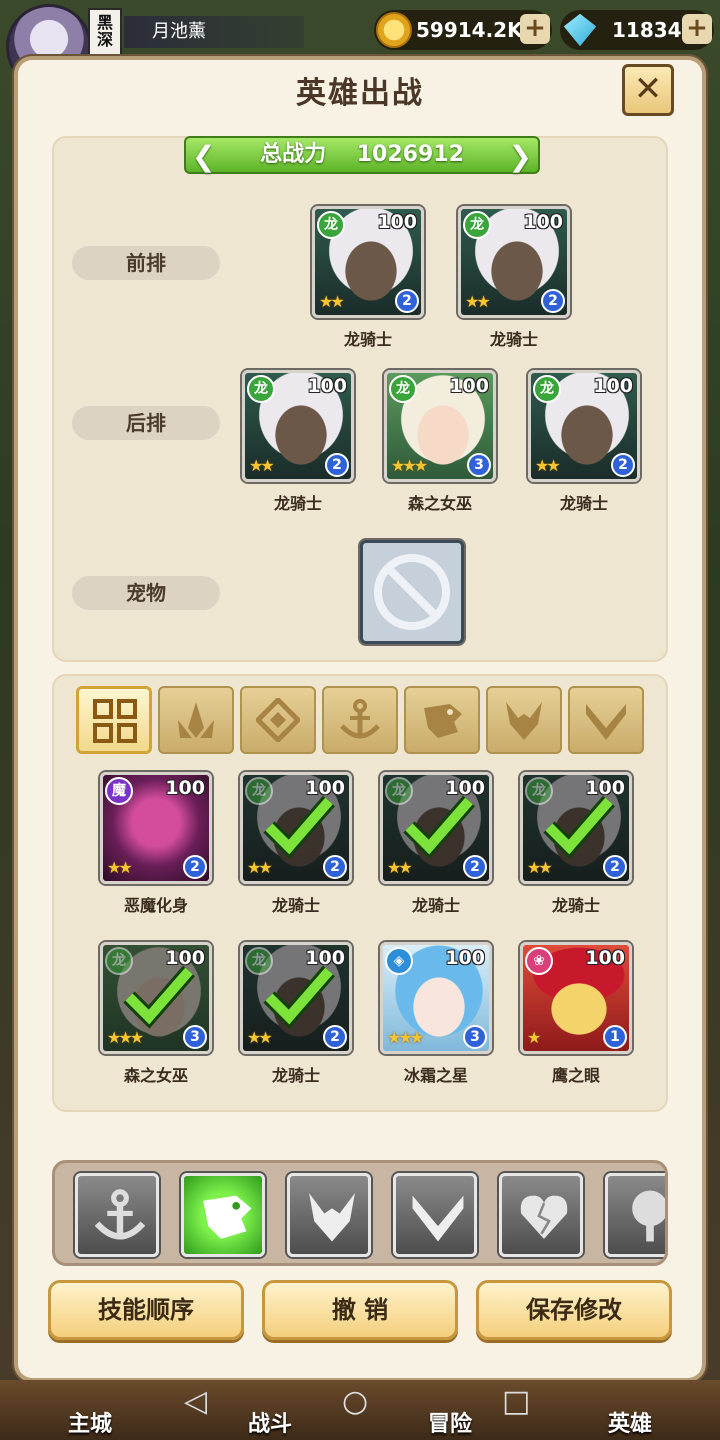 The width and height of the screenshot is (720, 1440). I want to click on hero-card: ❀ 100 ★ 1, so click(576, 998).